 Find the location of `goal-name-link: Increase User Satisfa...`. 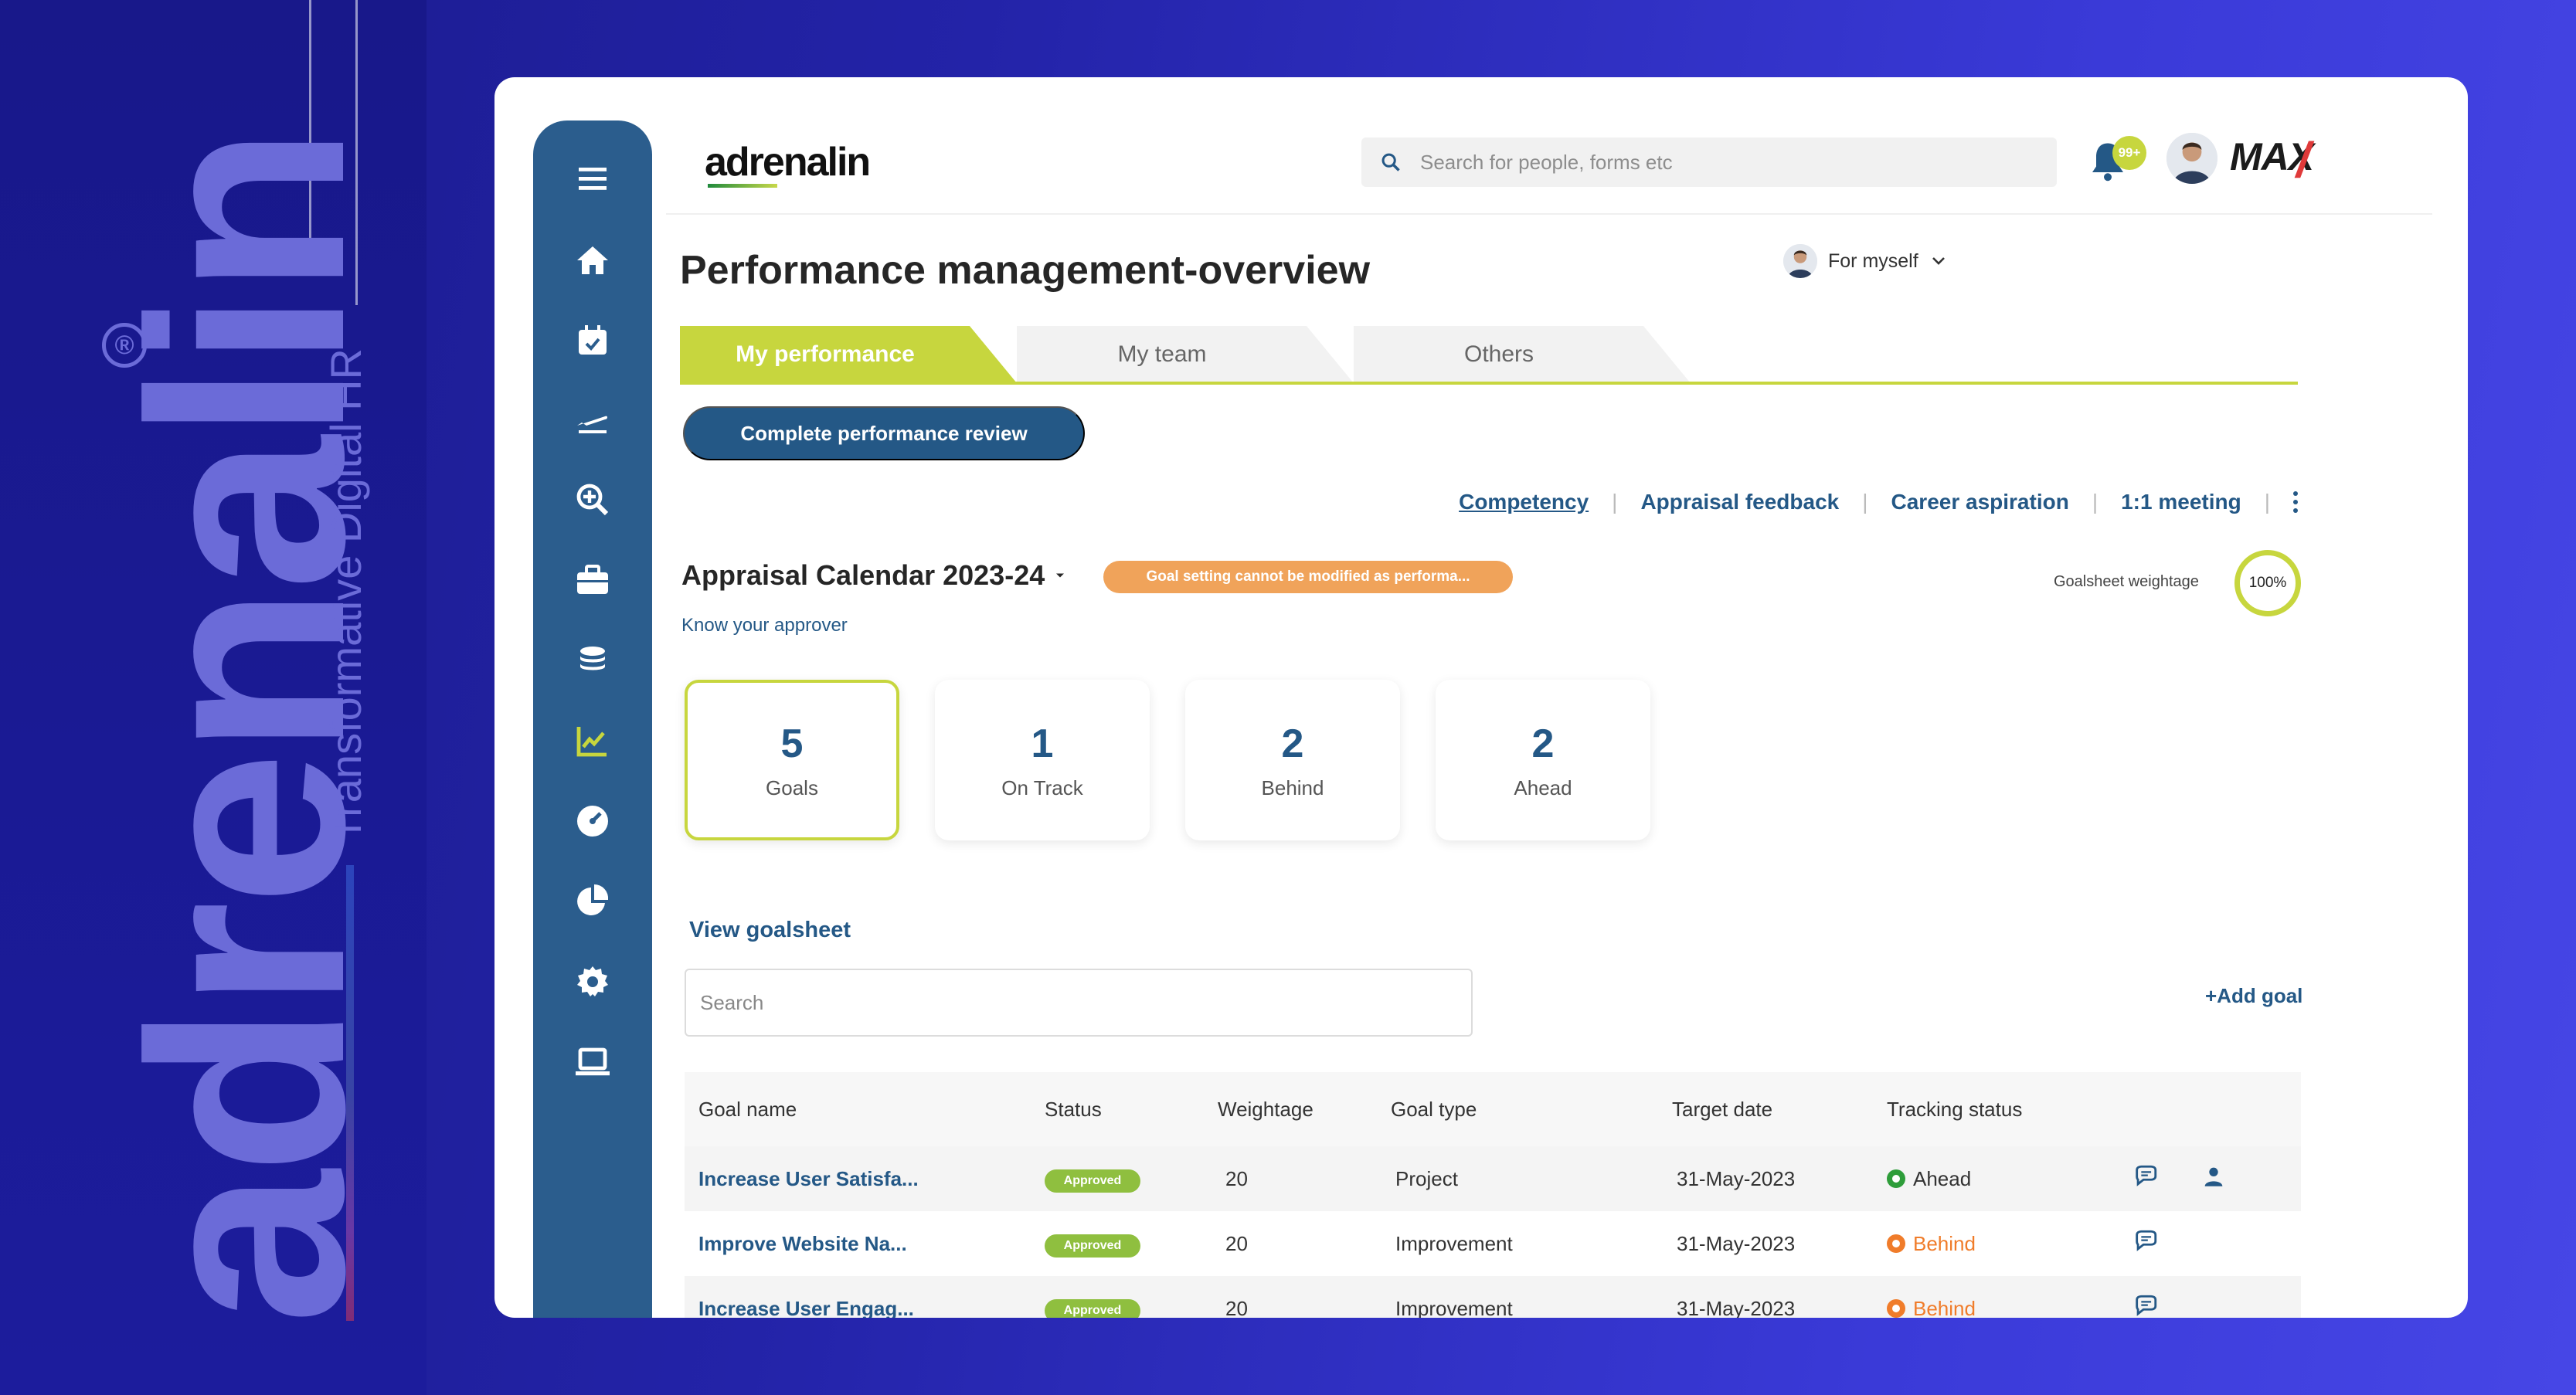

goal-name-link: Increase User Satisfa... is located at coordinates (865, 1179).